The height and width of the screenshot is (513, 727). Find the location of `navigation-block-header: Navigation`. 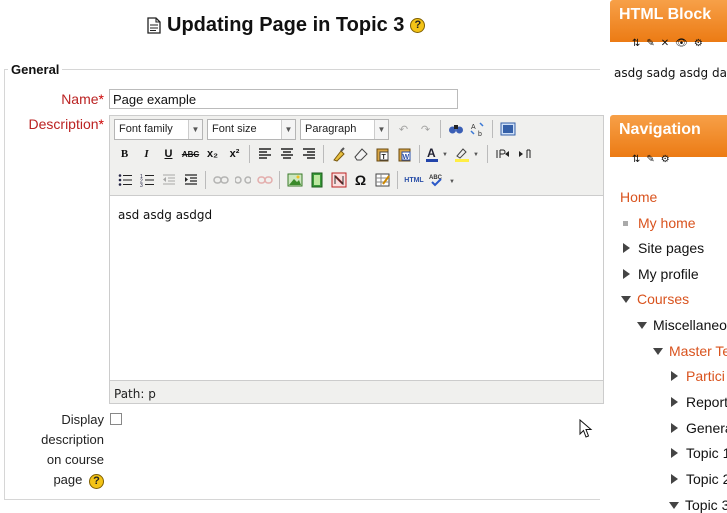

navigation-block-header: Navigation is located at coordinates (668, 136).